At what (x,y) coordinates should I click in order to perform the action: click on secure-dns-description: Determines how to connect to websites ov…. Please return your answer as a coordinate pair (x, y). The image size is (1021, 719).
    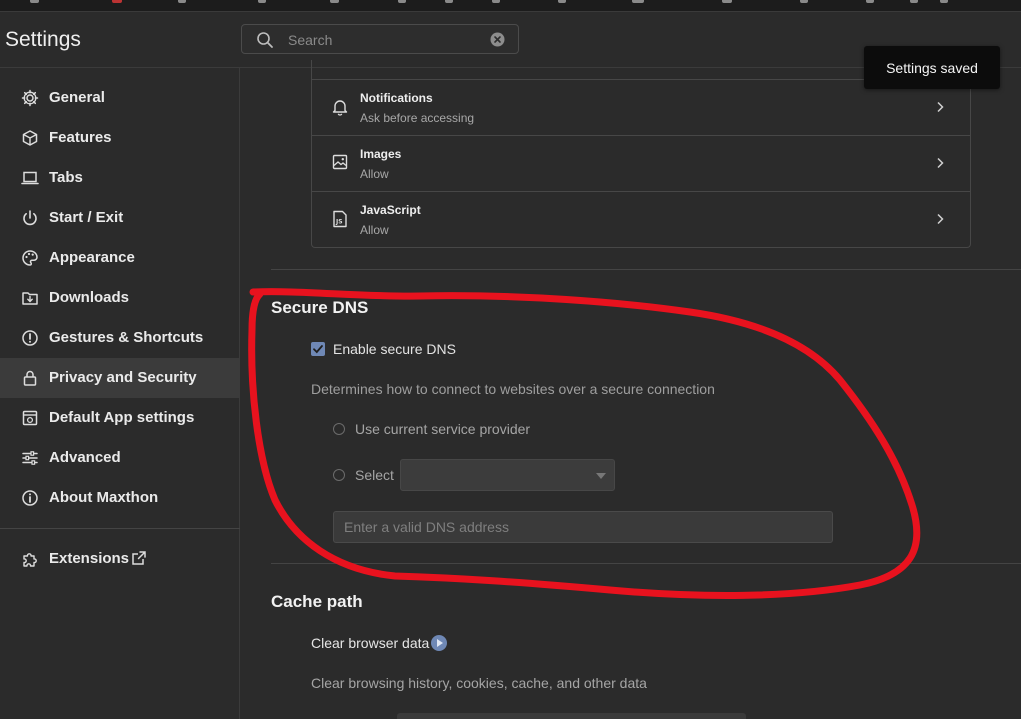
    Looking at the image, I should click on (513, 389).